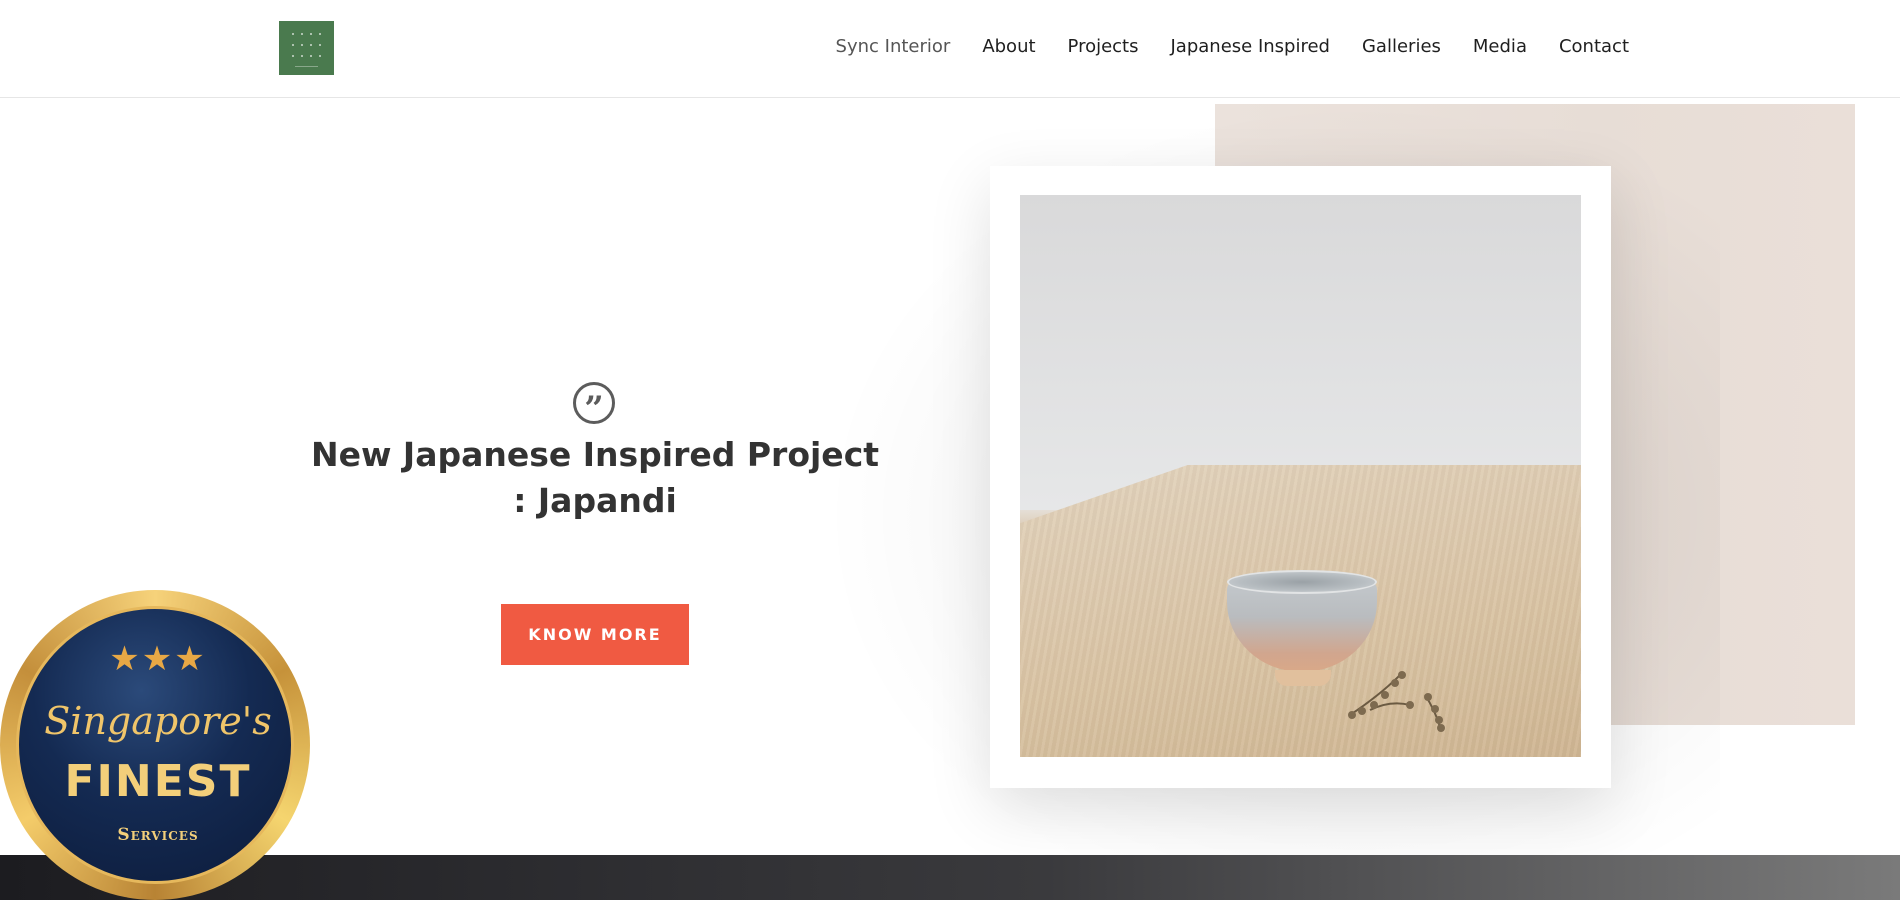 This screenshot has width=1900, height=900. I want to click on badge-subline: Services, so click(158, 835).